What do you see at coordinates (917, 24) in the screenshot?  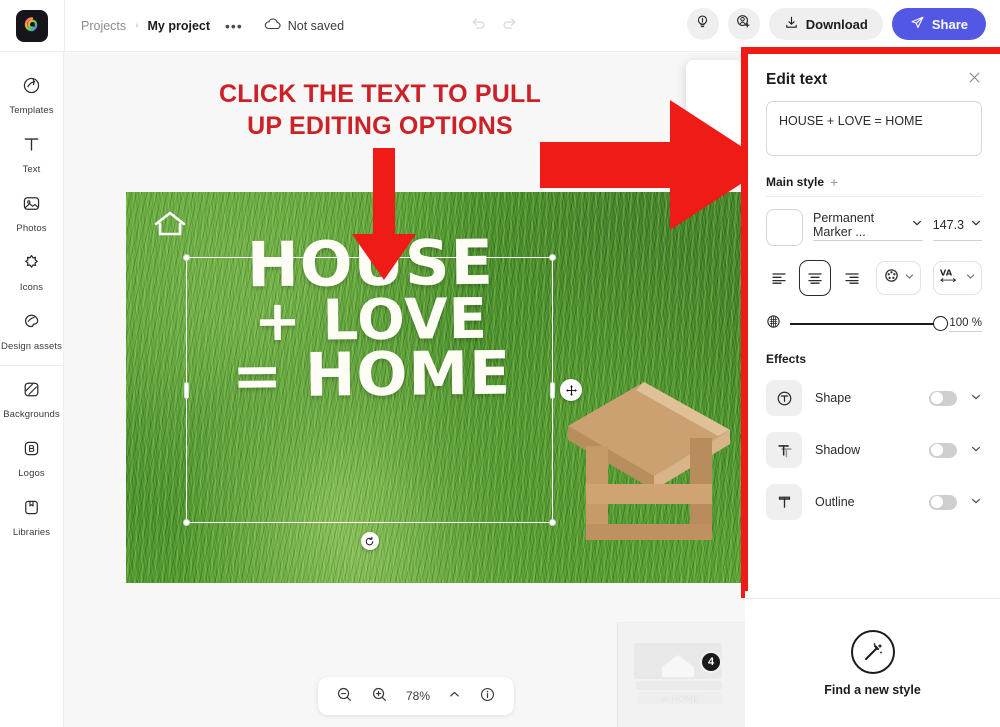 I see `send-icon` at bounding box center [917, 24].